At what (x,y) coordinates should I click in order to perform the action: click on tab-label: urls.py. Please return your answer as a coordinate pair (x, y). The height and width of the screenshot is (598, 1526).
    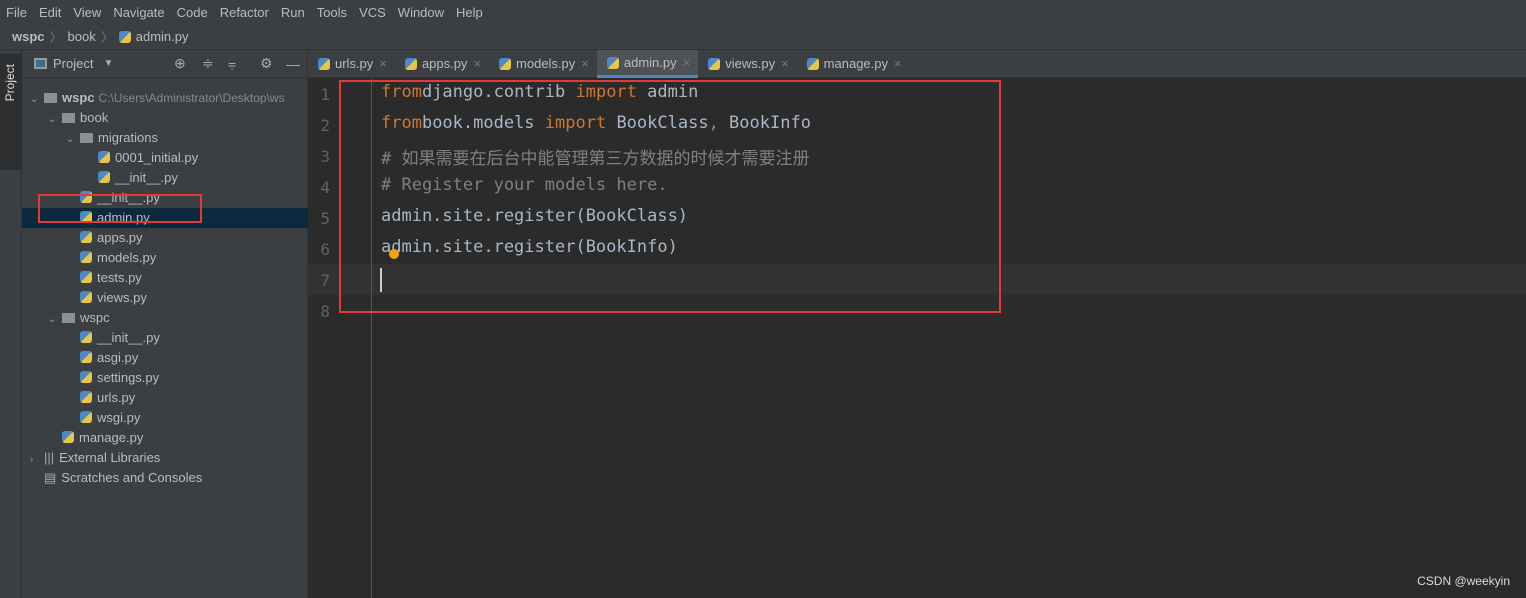
    Looking at the image, I should click on (354, 63).